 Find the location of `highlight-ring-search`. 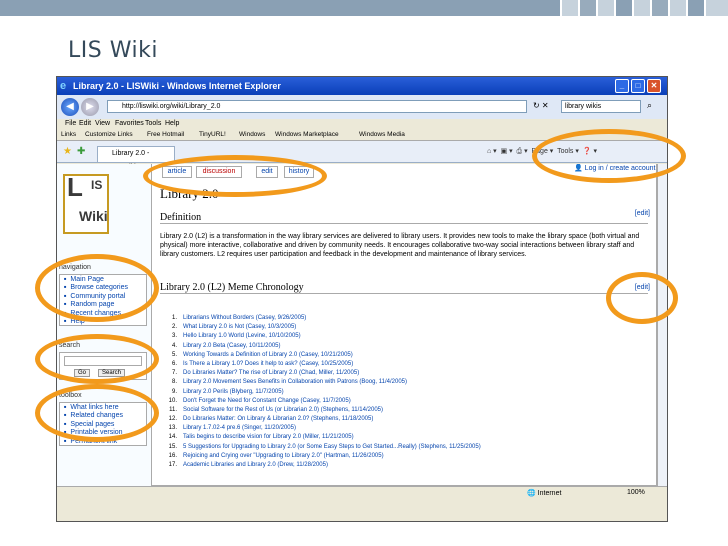

highlight-ring-search is located at coordinates (97, 359).